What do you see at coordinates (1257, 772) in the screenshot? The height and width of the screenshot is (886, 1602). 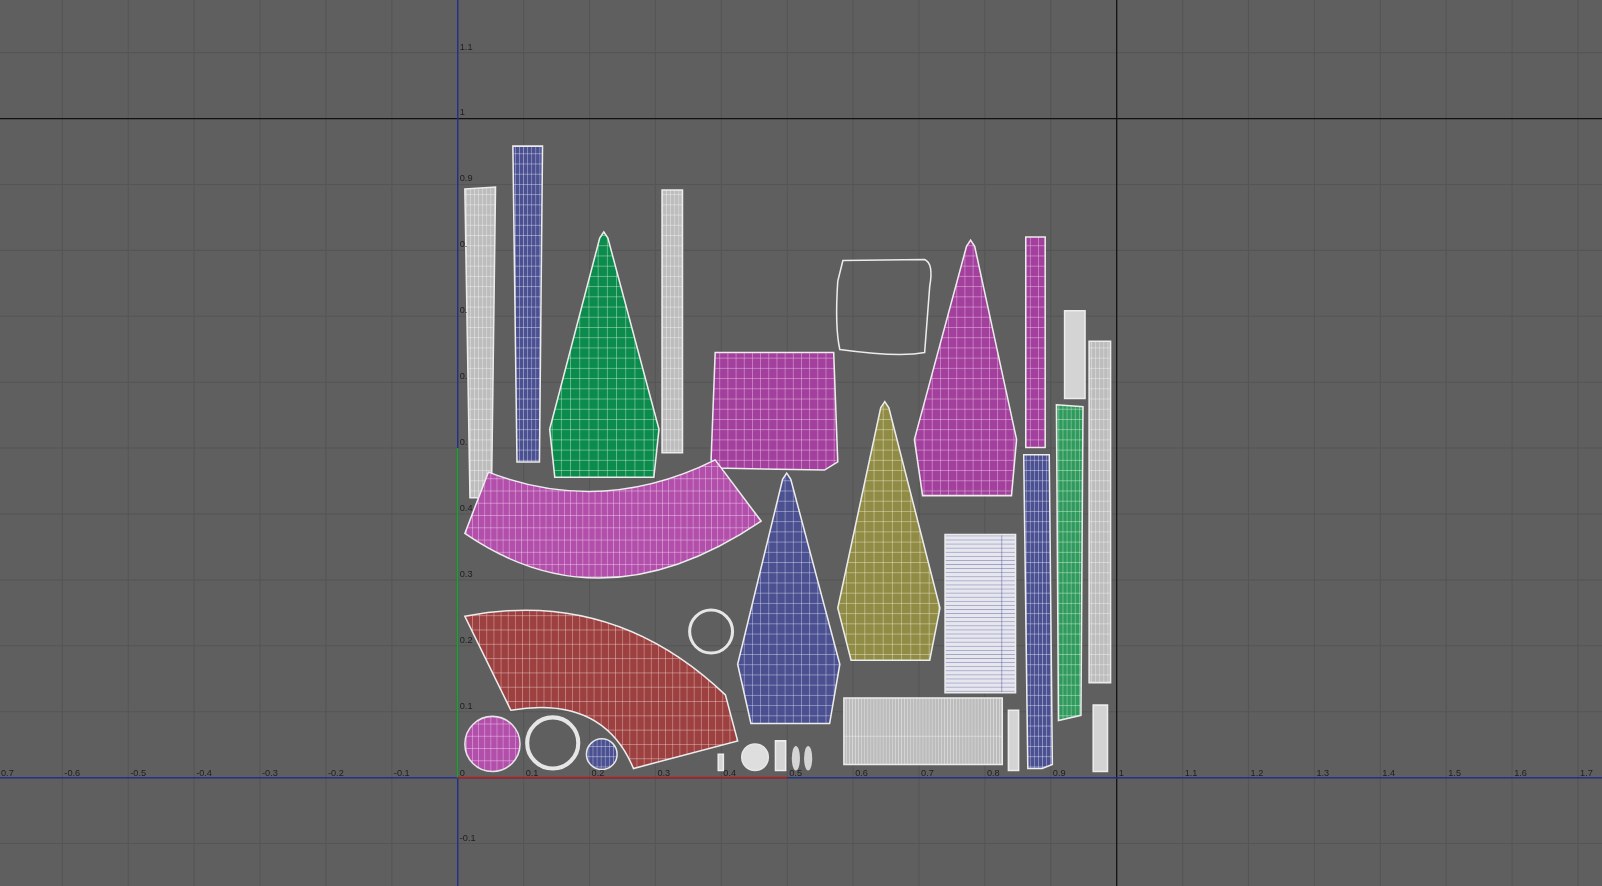 I see `axis-label: 1.2` at bounding box center [1257, 772].